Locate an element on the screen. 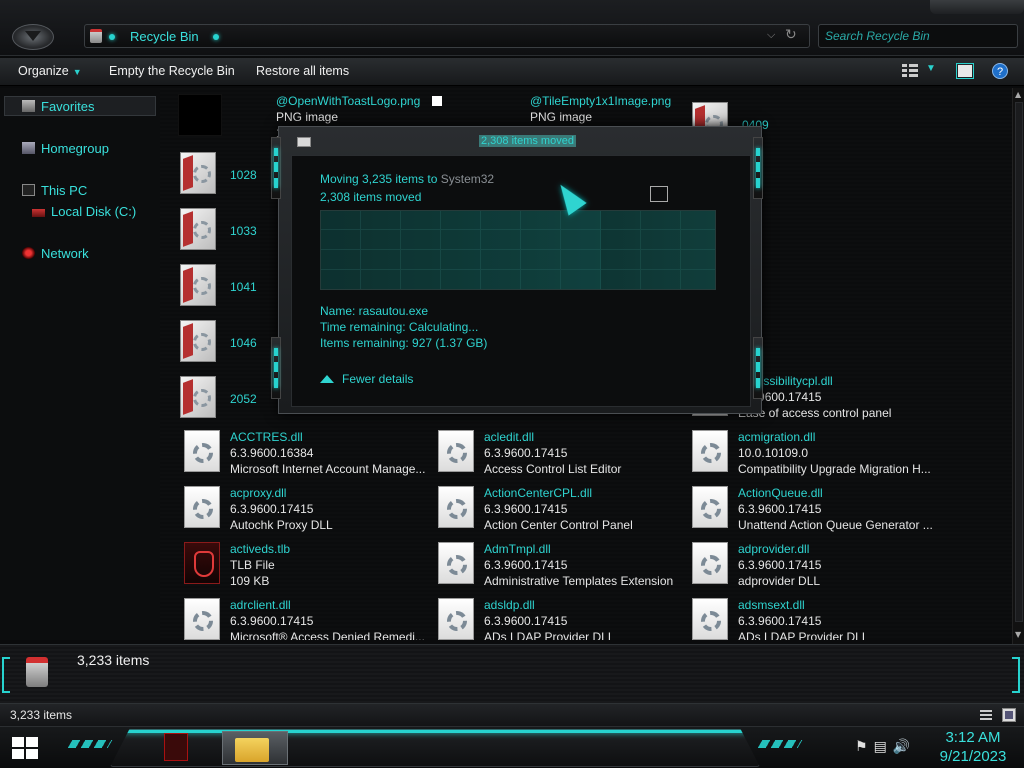  file-description: adprovider DLL is located at coordinates (779, 581).